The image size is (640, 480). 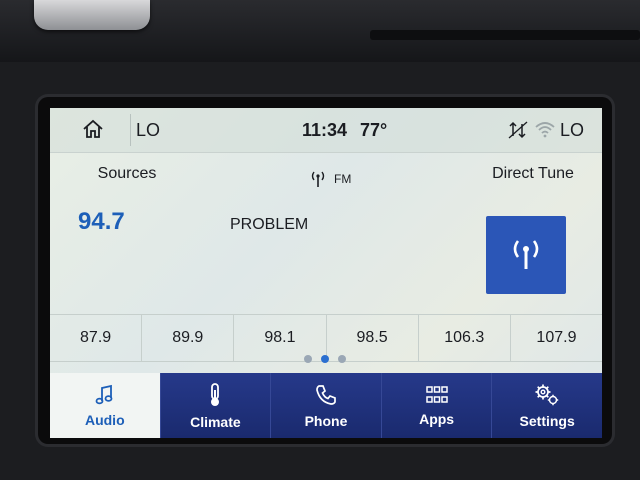 I want to click on left-status-label: LO, so click(x=148, y=130).